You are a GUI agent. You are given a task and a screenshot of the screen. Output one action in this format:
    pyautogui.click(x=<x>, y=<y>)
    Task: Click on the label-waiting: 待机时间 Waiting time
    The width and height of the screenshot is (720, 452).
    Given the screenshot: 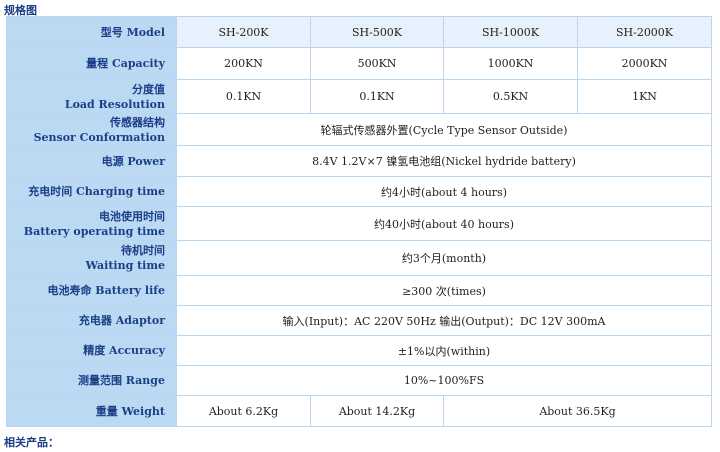 What is the action you would take?
    pyautogui.click(x=91, y=258)
    